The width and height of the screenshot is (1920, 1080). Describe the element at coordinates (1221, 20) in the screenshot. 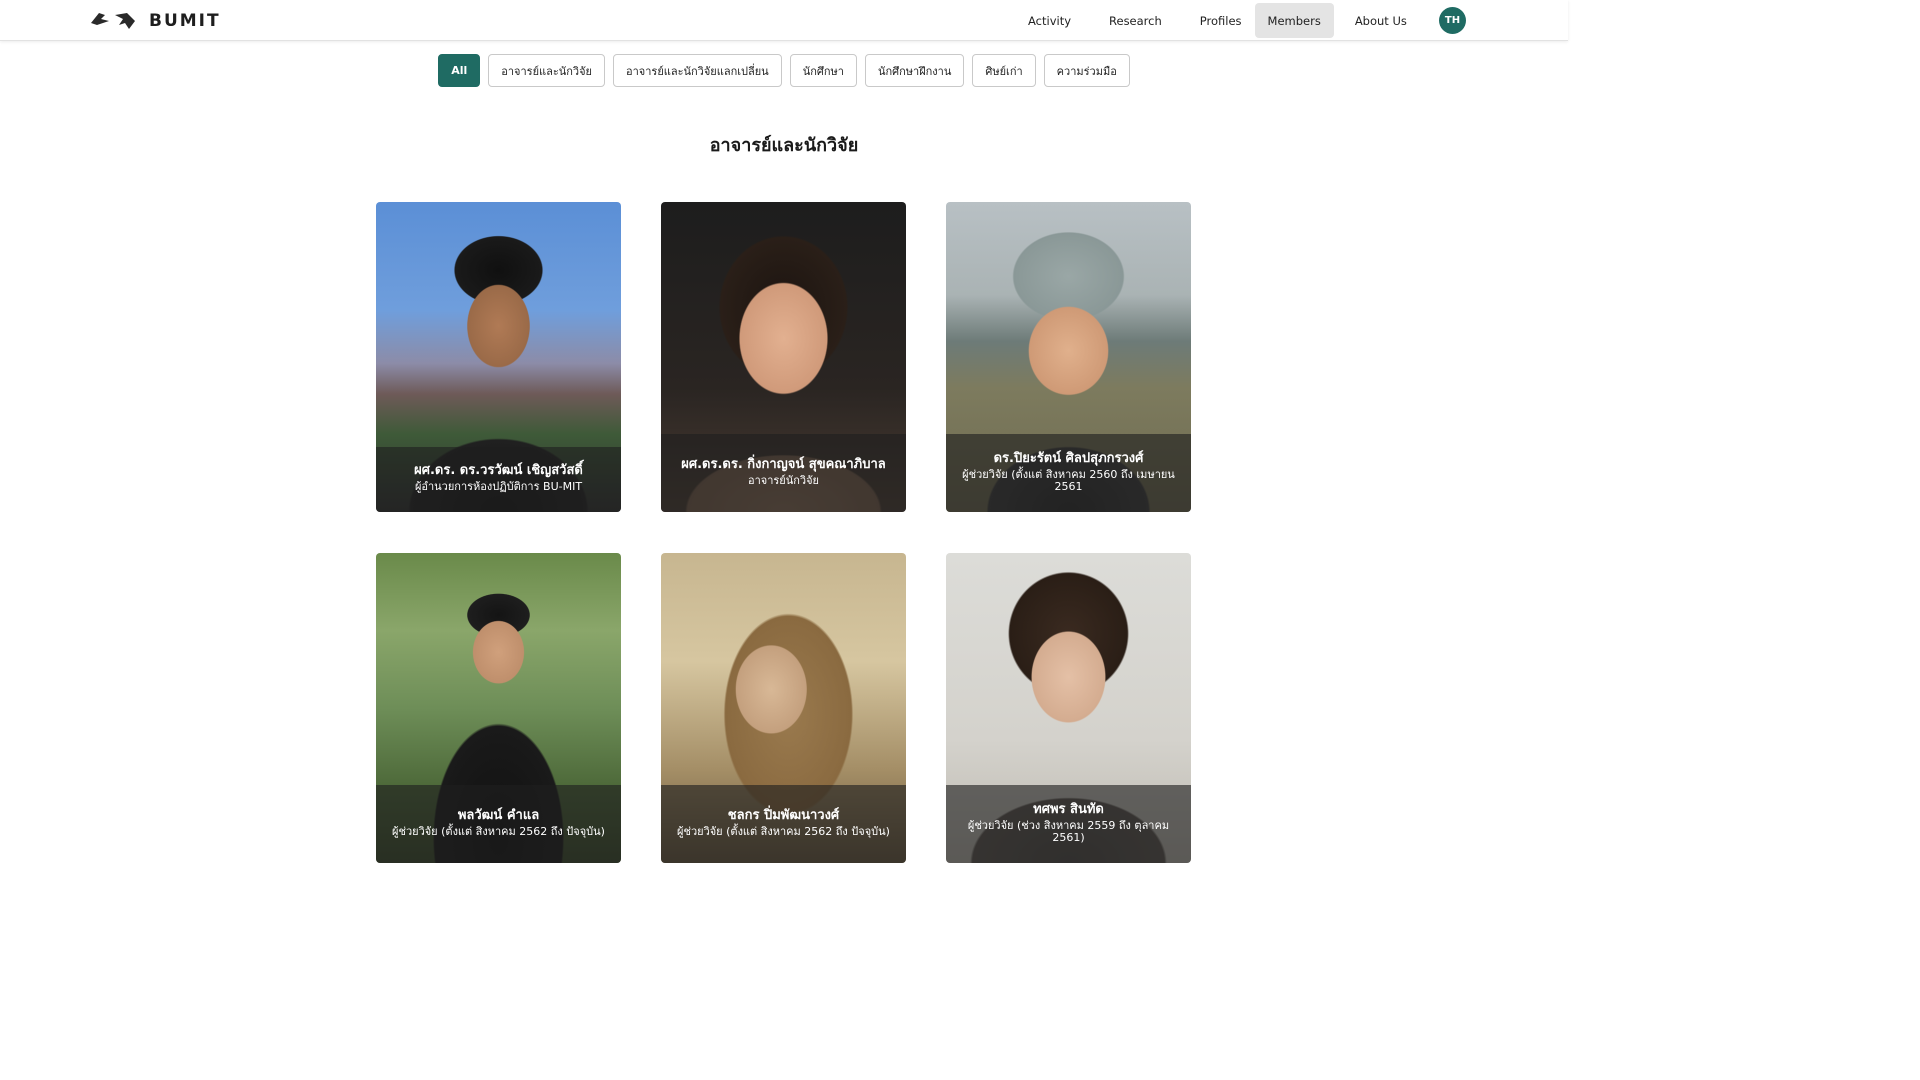

I see `nav-profiles: Profiles` at that location.